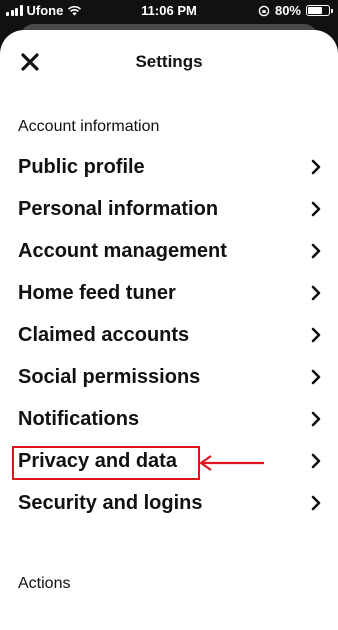 The width and height of the screenshot is (338, 630). I want to click on battery-fill, so click(315, 10).